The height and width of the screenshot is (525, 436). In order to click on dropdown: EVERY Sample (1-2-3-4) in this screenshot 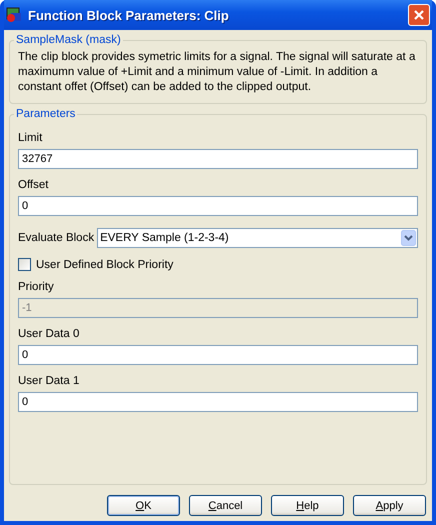, I will do `click(257, 238)`.